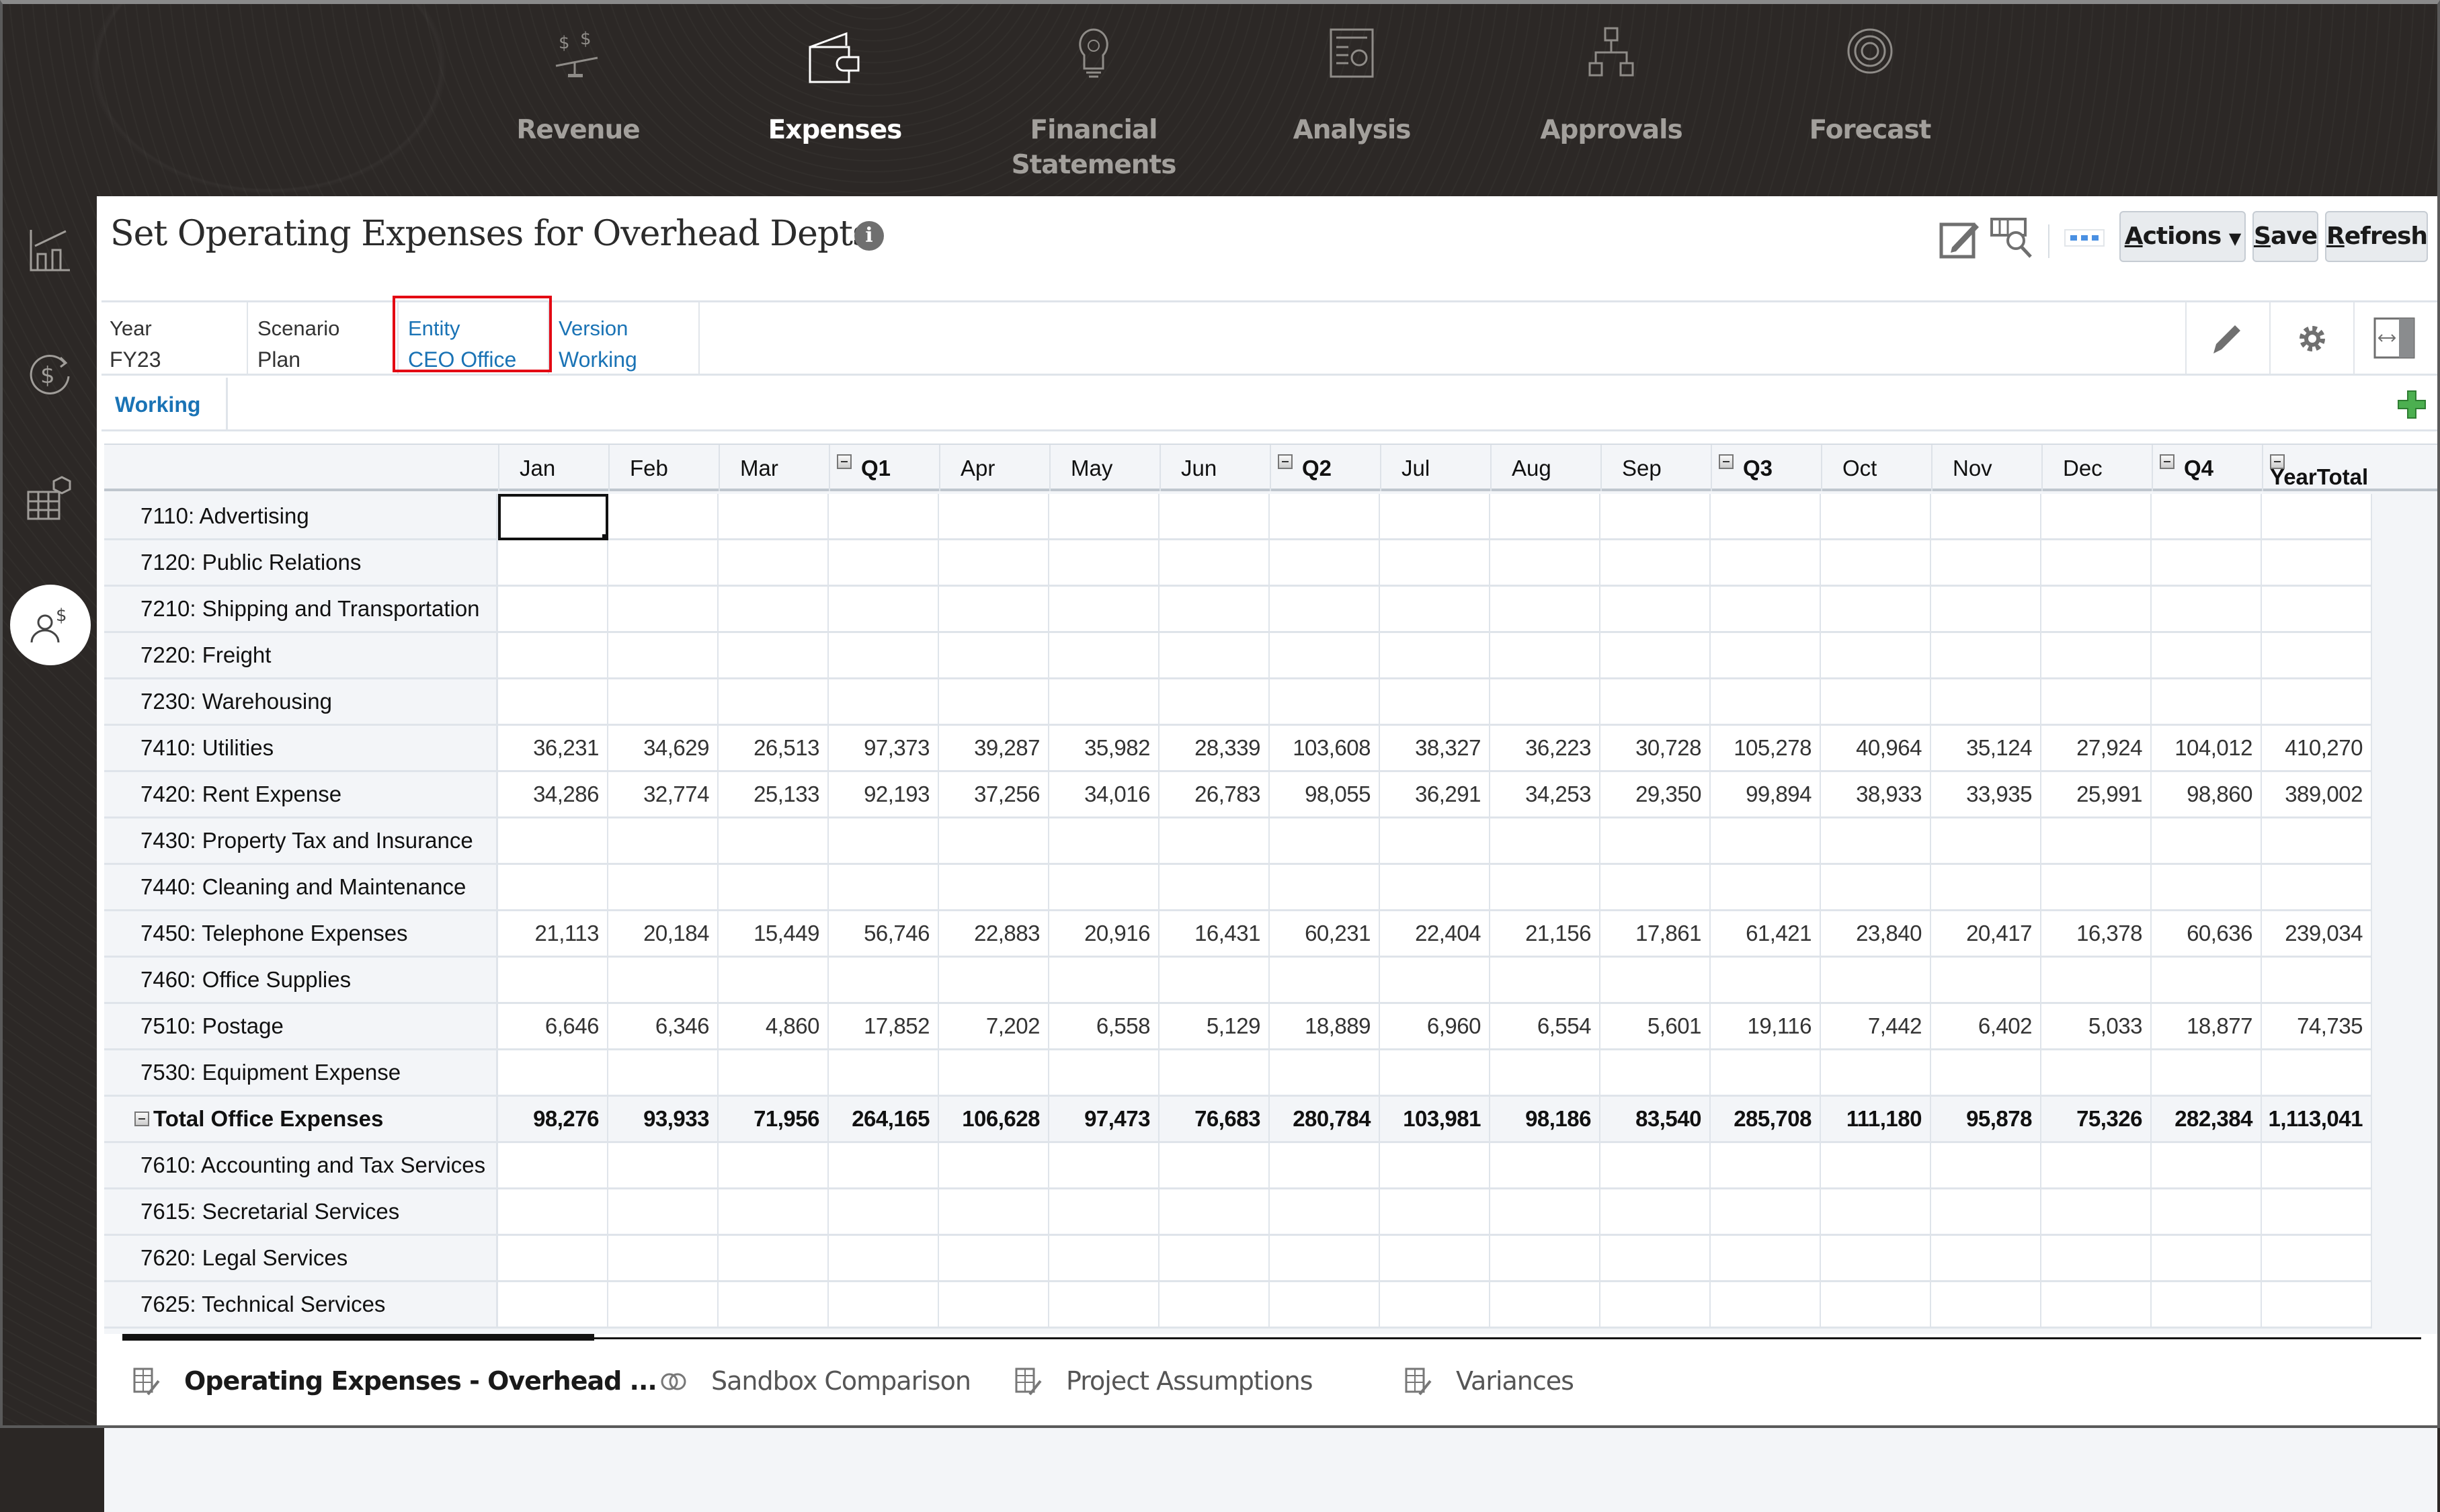 The width and height of the screenshot is (2440, 1512). I want to click on data-cell: 18,889, so click(1325, 1027).